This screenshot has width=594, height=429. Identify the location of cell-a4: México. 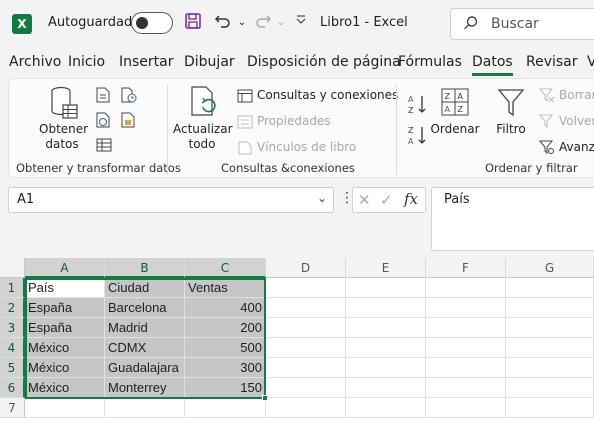
(65, 348).